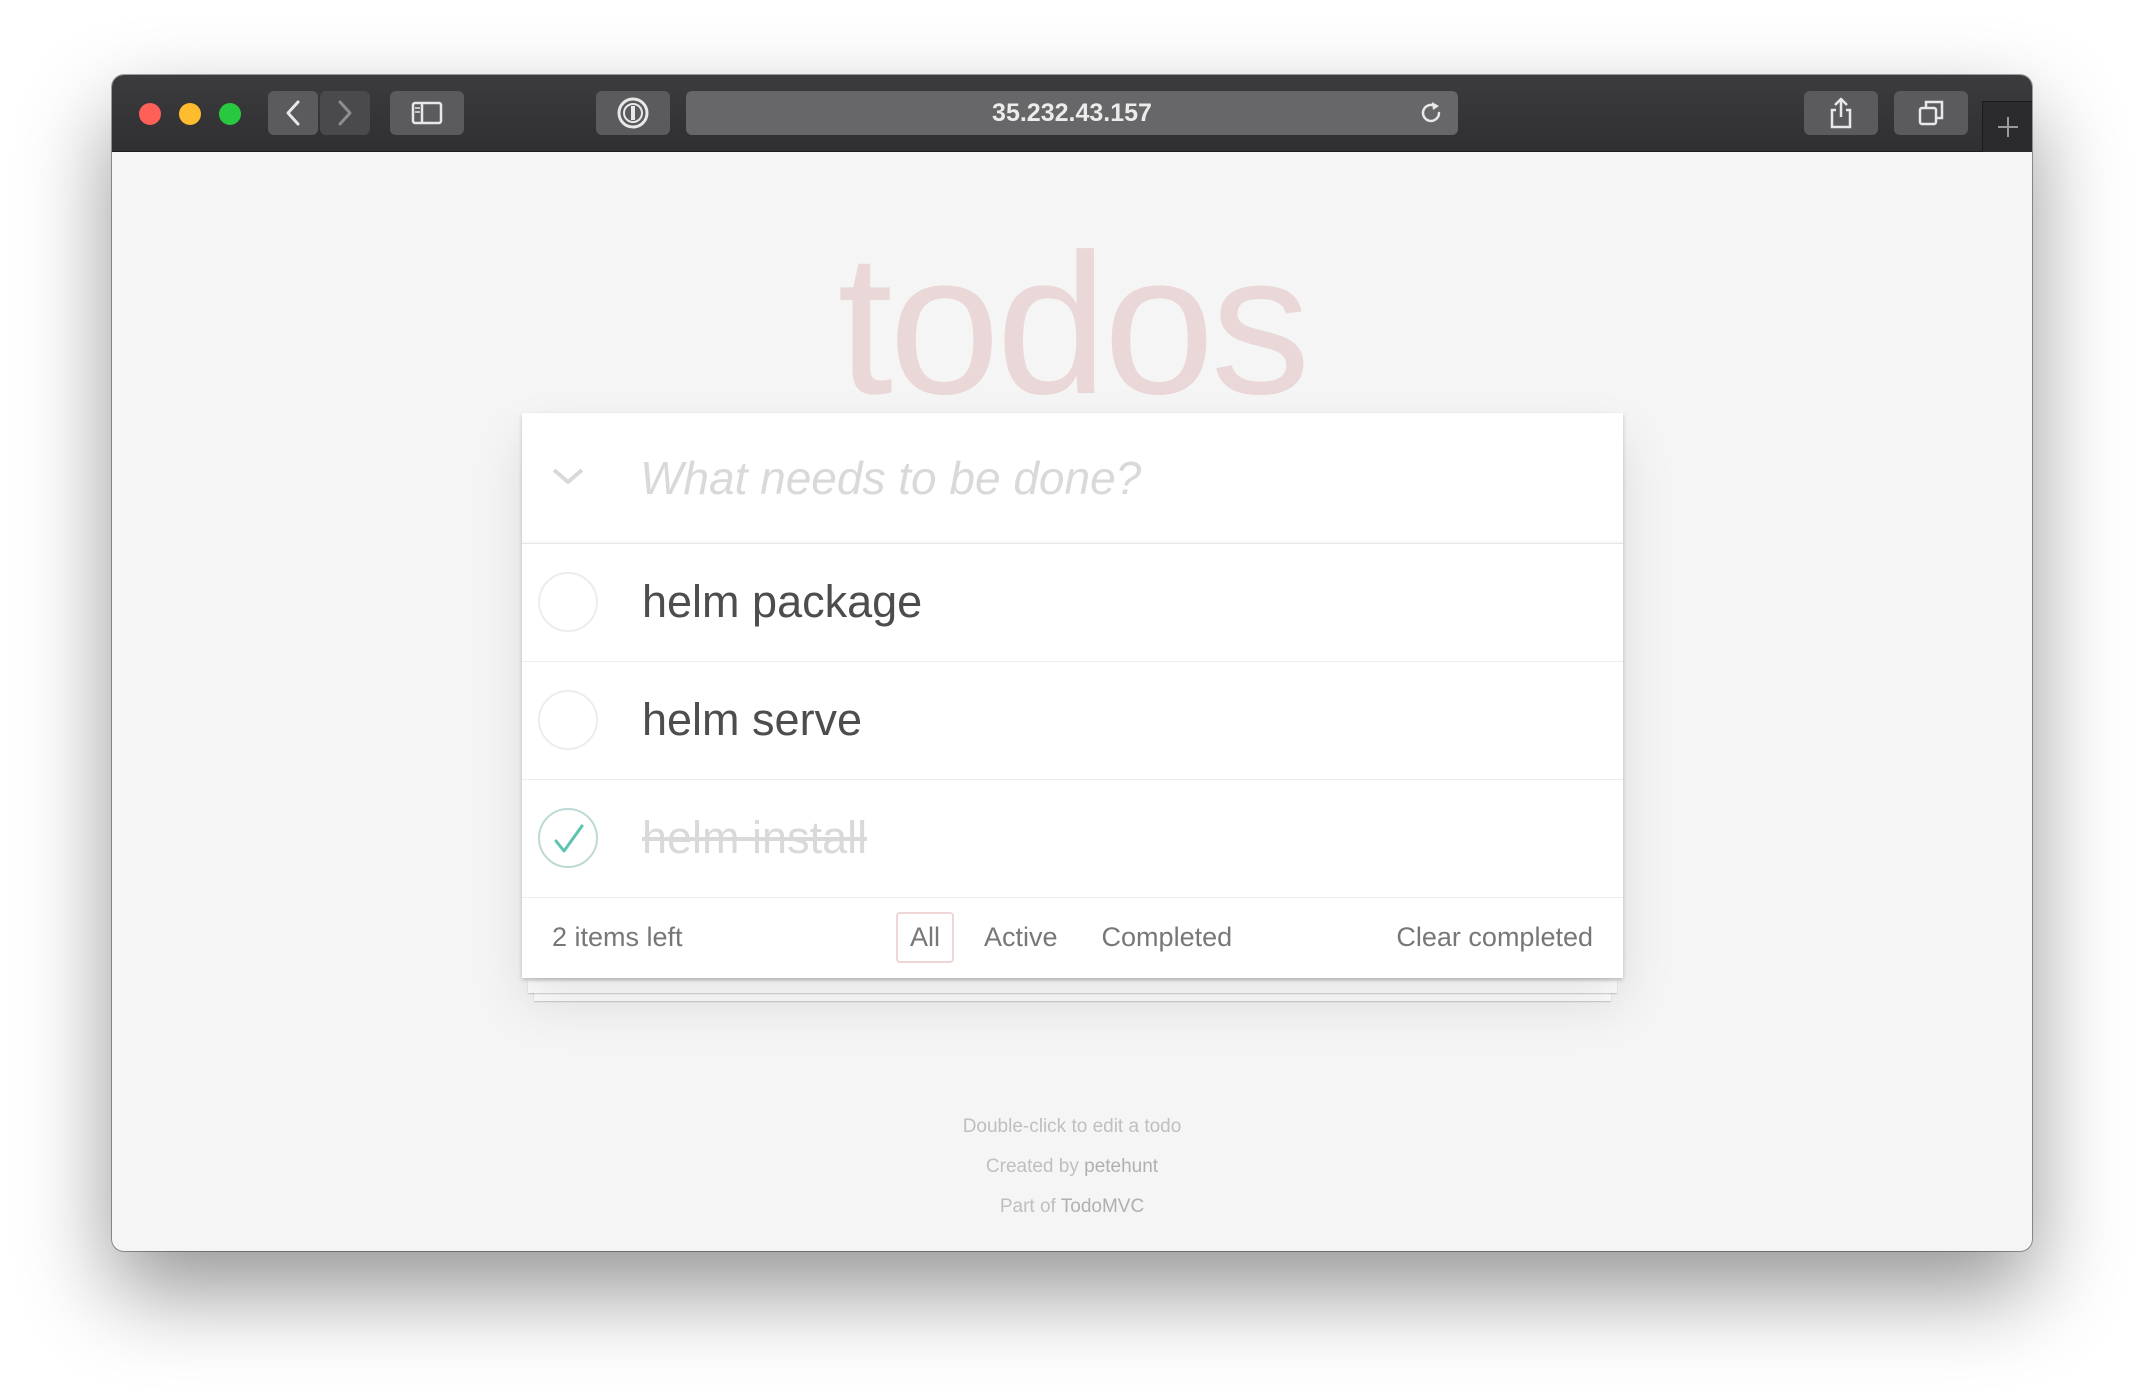  I want to click on back-button, so click(293, 113).